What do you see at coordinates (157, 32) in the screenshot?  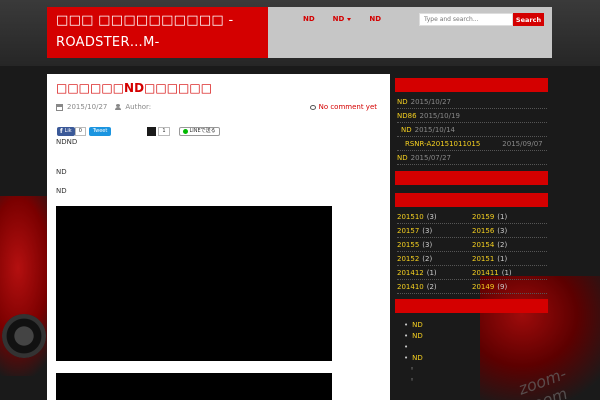 I see `site-title: □□□ □□□□□□□□□□ -ROADSTER…M-` at bounding box center [157, 32].